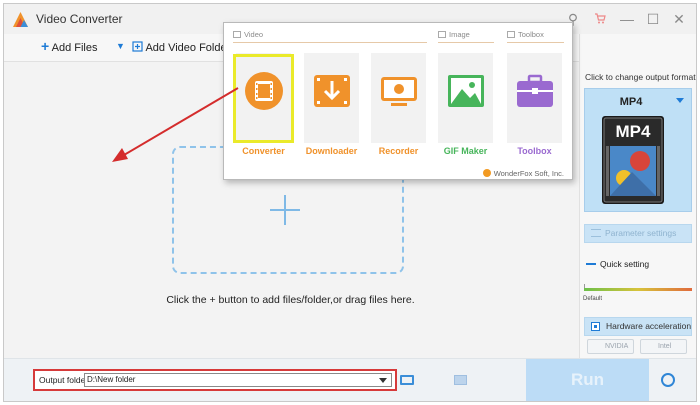 The image size is (700, 405). I want to click on minimize-button: —, so click(627, 19).